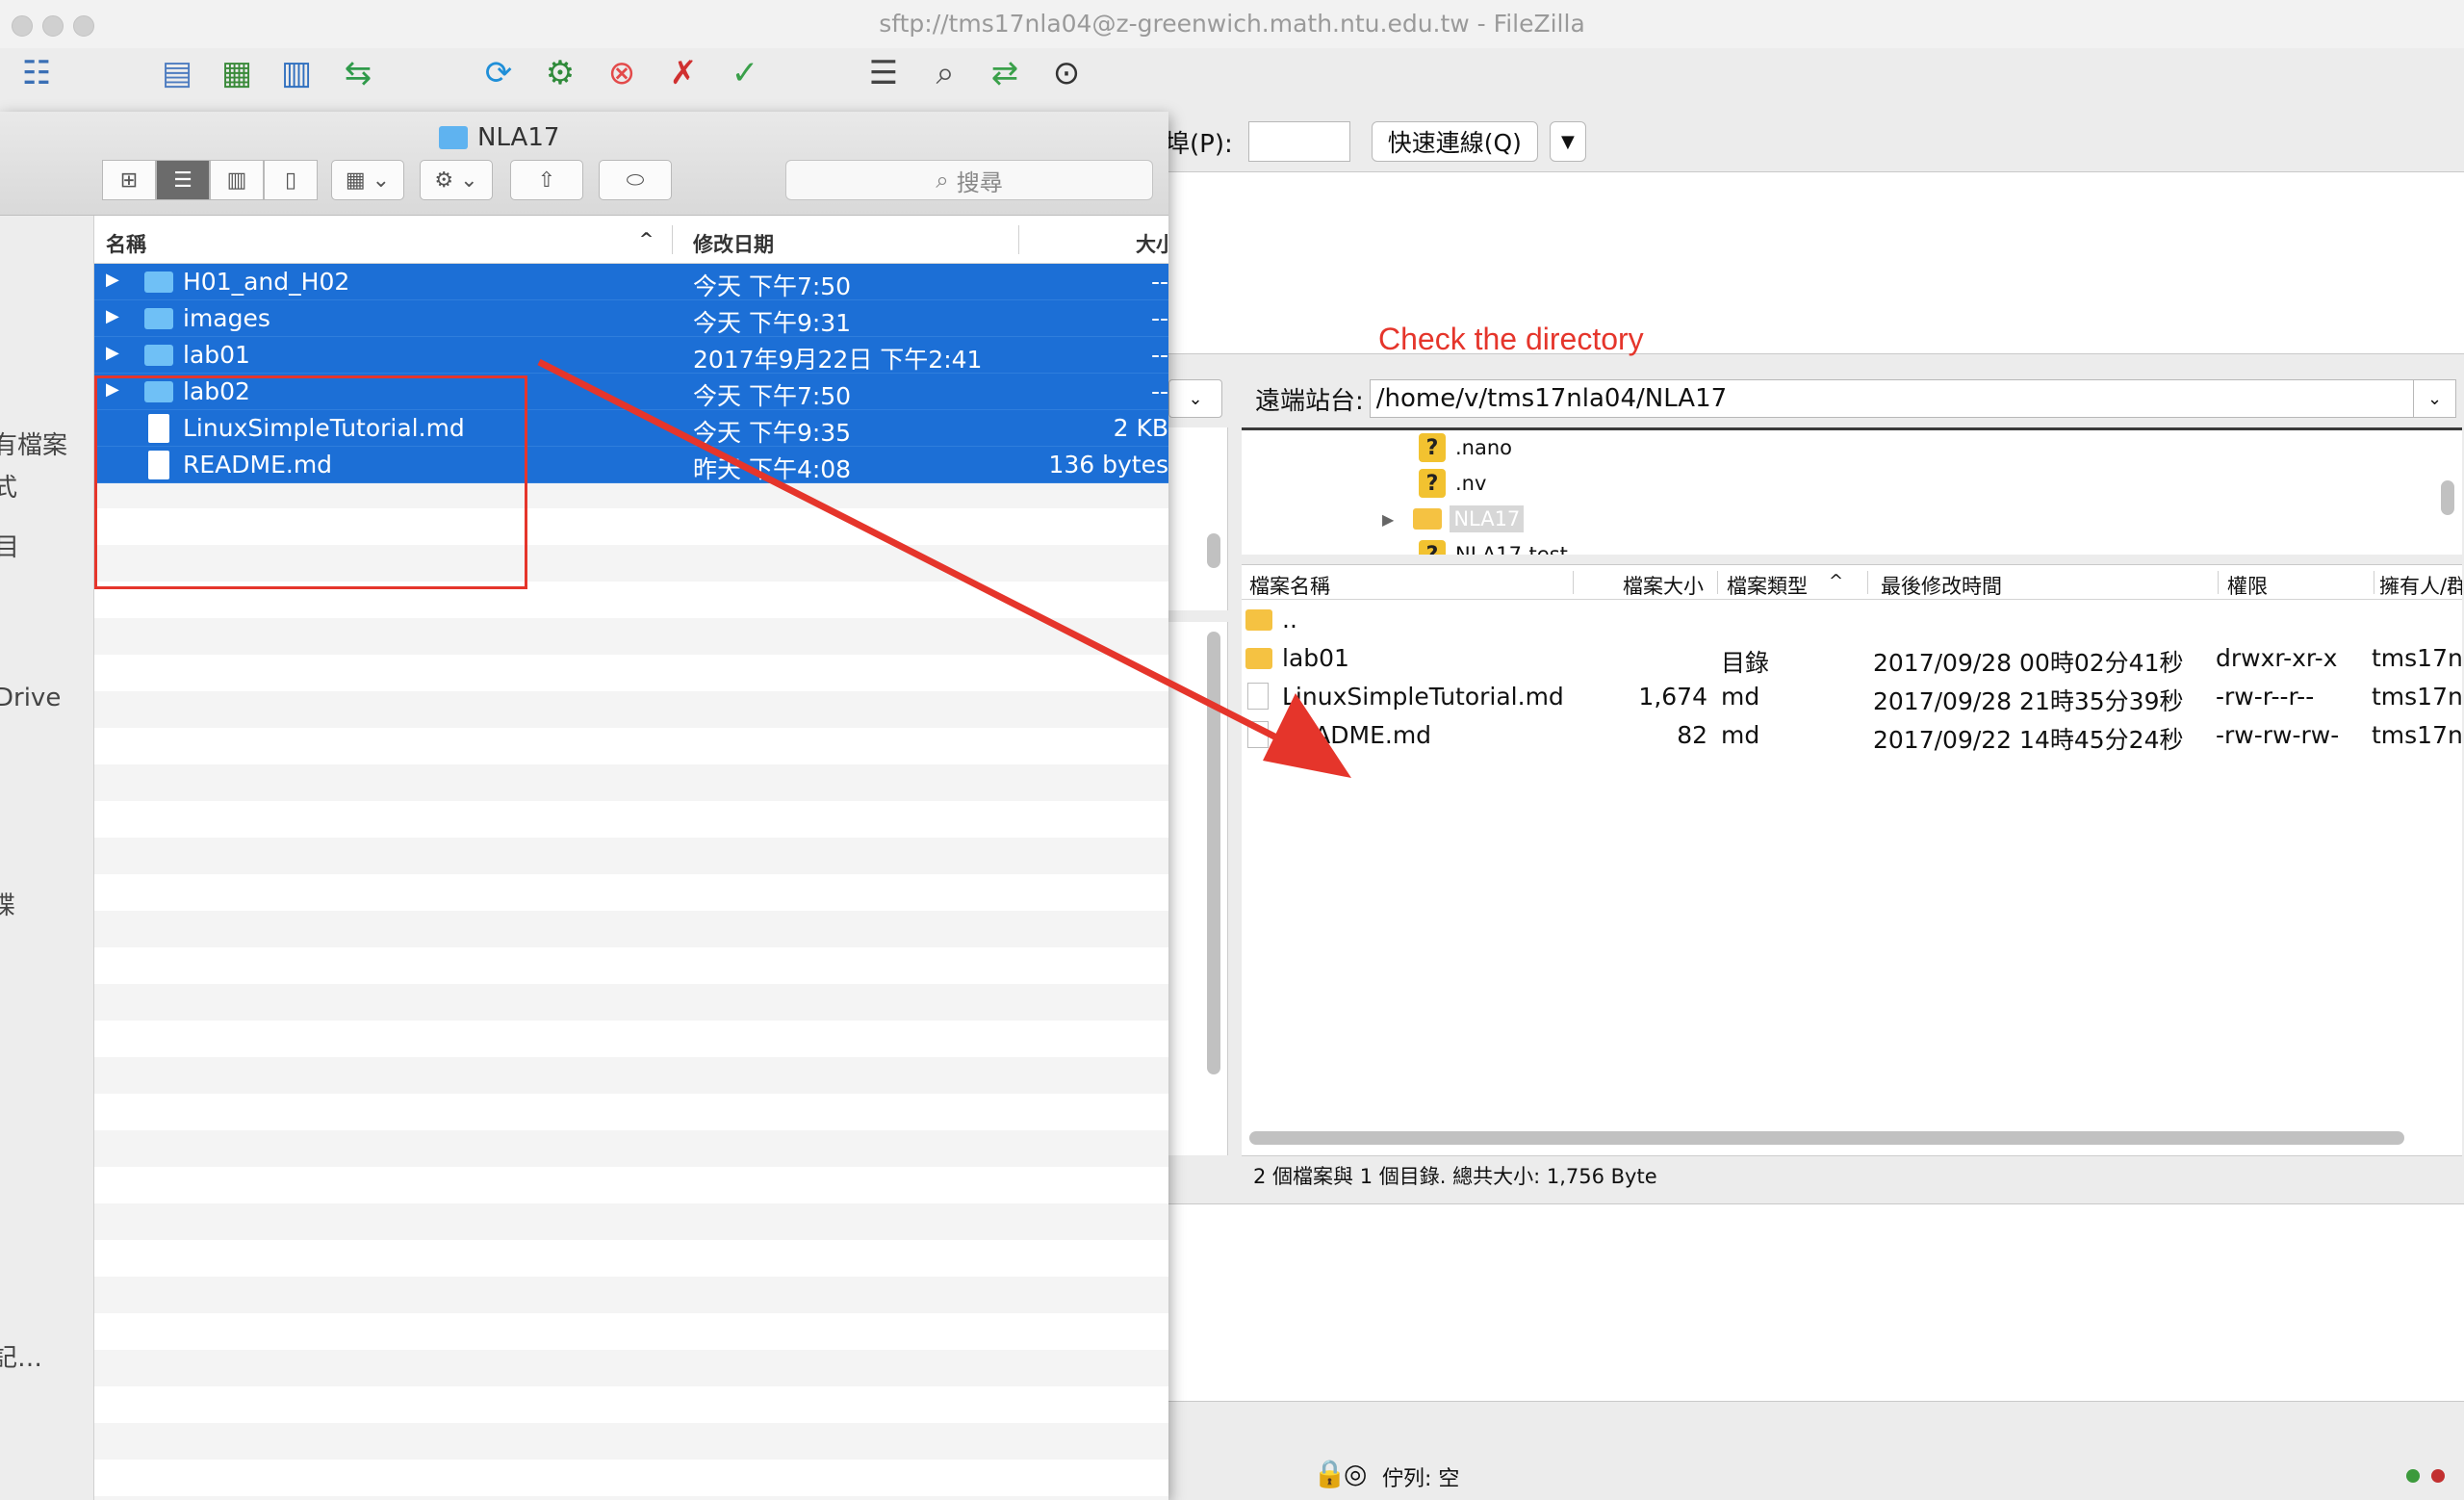 The width and height of the screenshot is (2464, 1500). I want to click on remote-directory-tree: ? .nano ? .nv ▶ NLA17 ? NLA17-test, so click(1852, 491).